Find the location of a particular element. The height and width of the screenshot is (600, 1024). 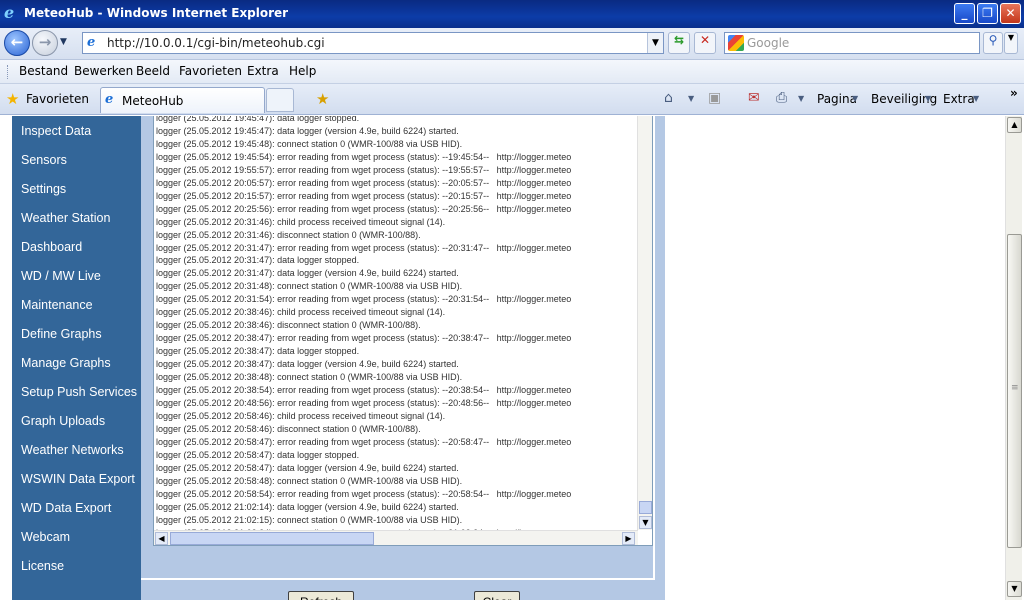

sidebar-item-license: License is located at coordinates (42, 566).